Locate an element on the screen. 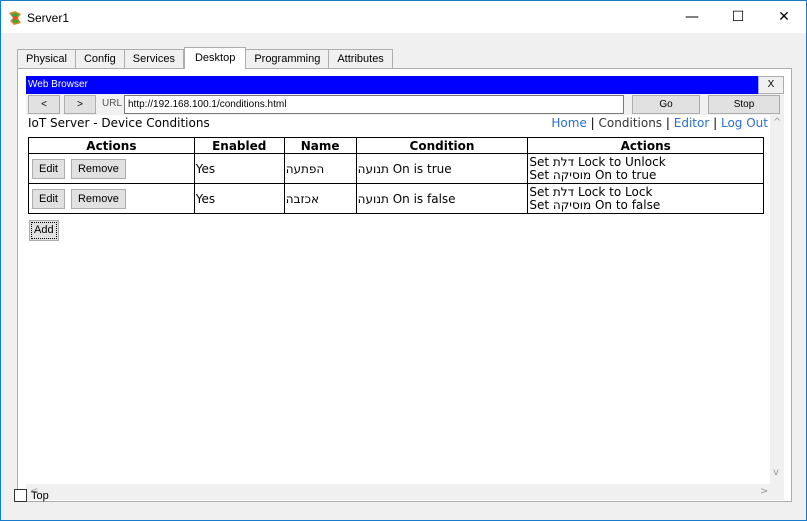 The width and height of the screenshot is (807, 521). header-actions: Actions is located at coordinates (111, 145).